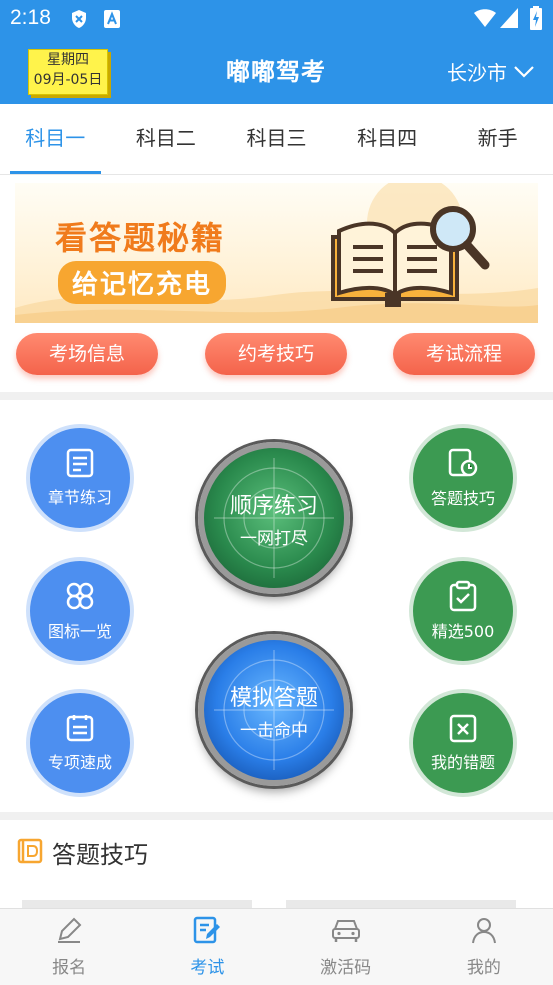  I want to click on checklist-icon, so click(80, 728).